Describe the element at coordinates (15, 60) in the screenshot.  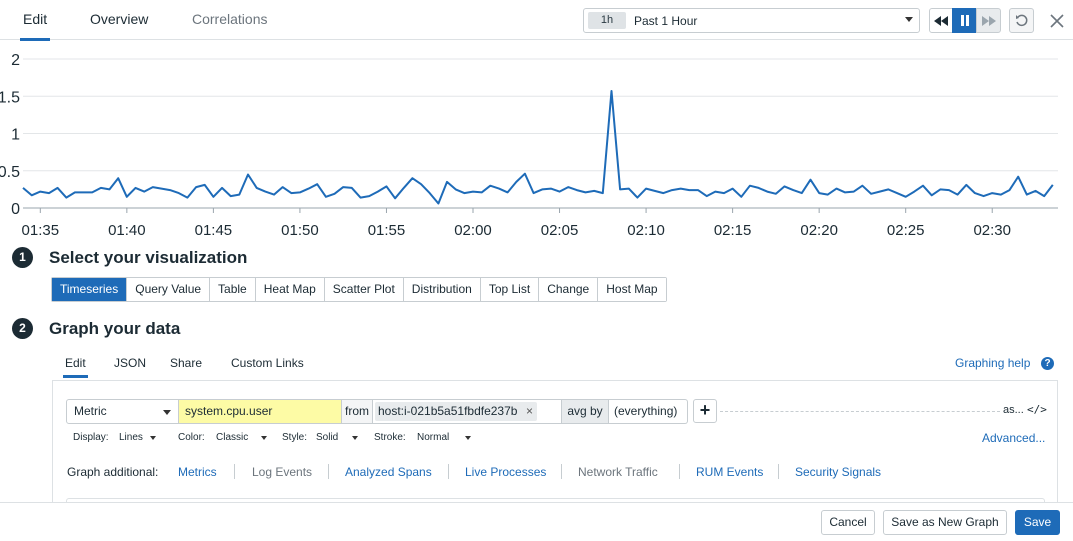
I see `y-tick-label: 2` at that location.